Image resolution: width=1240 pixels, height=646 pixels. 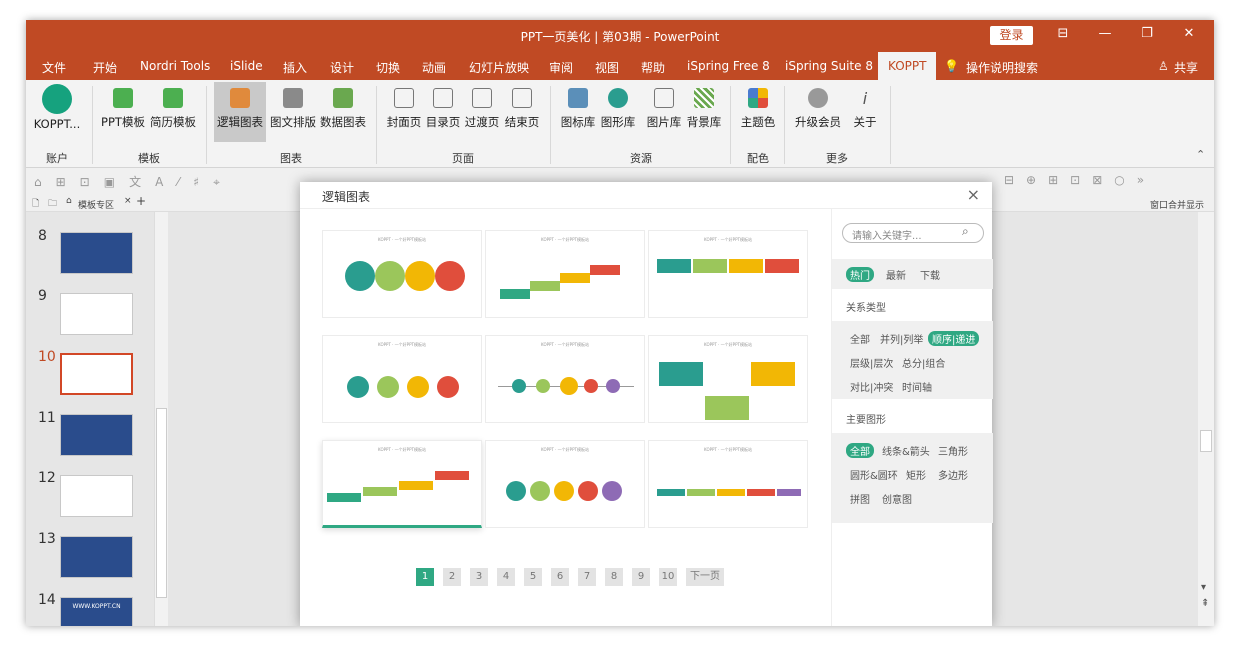 I want to click on sort-new: 最新, so click(x=896, y=274).